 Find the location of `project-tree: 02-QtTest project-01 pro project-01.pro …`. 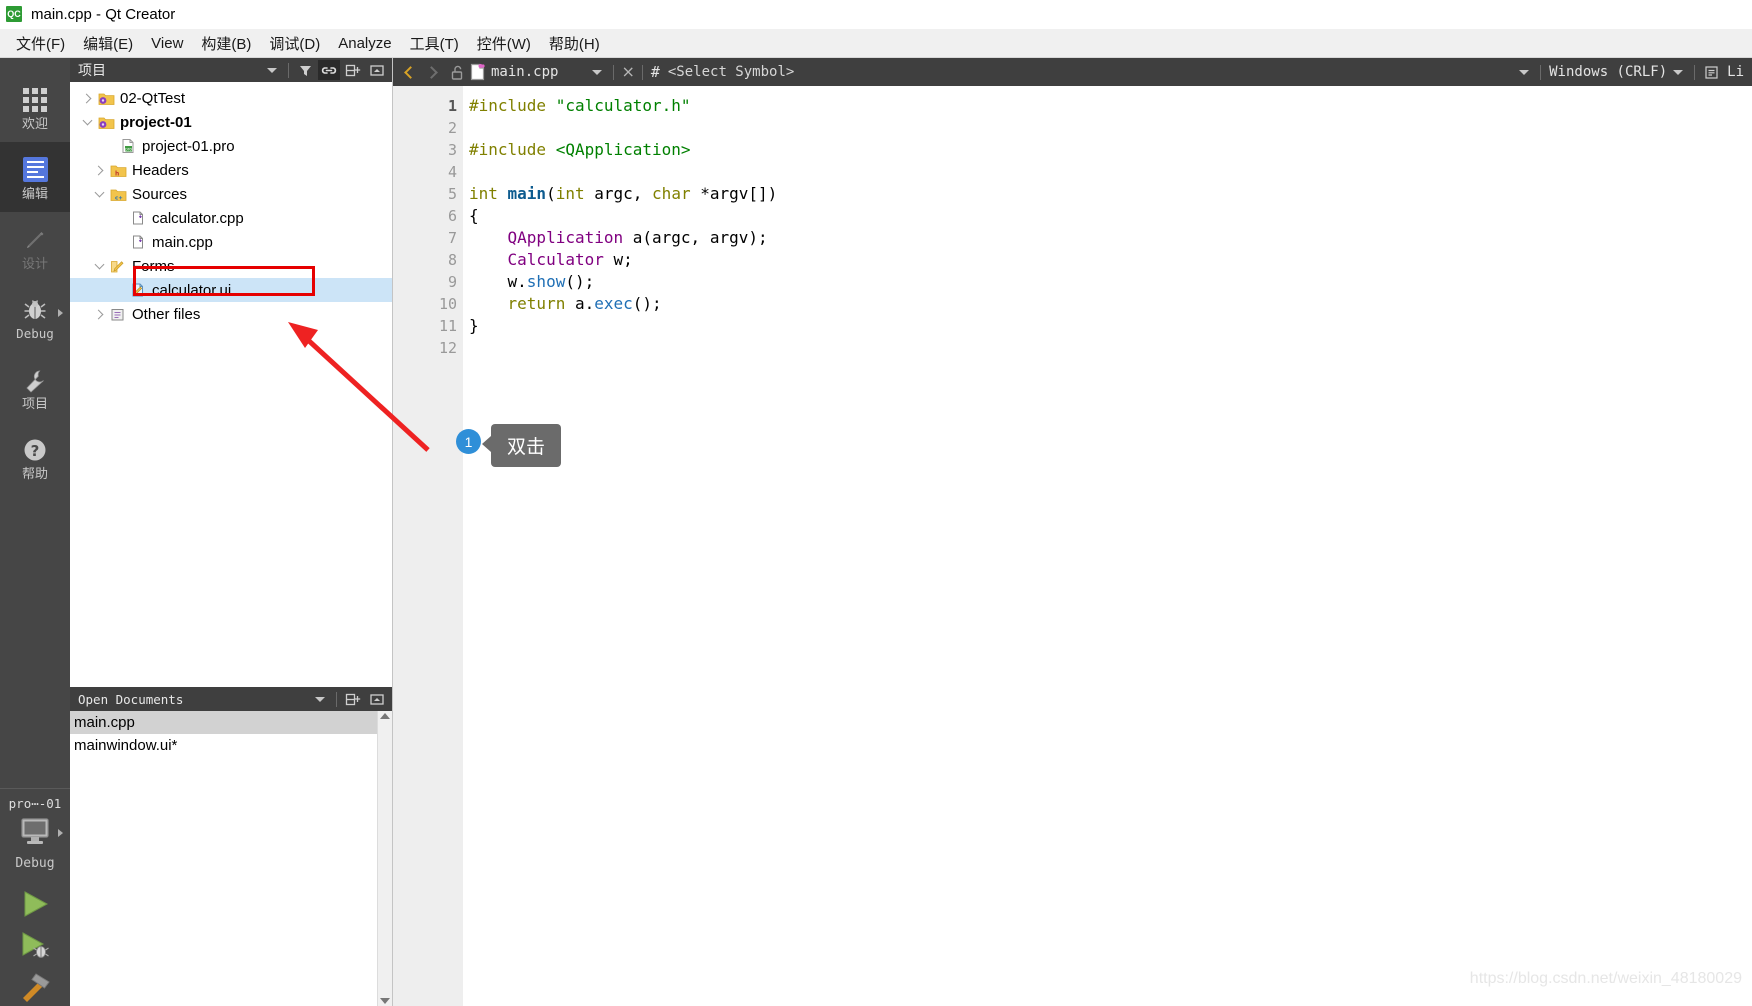

project-tree: 02-QtTest project-01 pro project-01.pro … is located at coordinates (231, 384).